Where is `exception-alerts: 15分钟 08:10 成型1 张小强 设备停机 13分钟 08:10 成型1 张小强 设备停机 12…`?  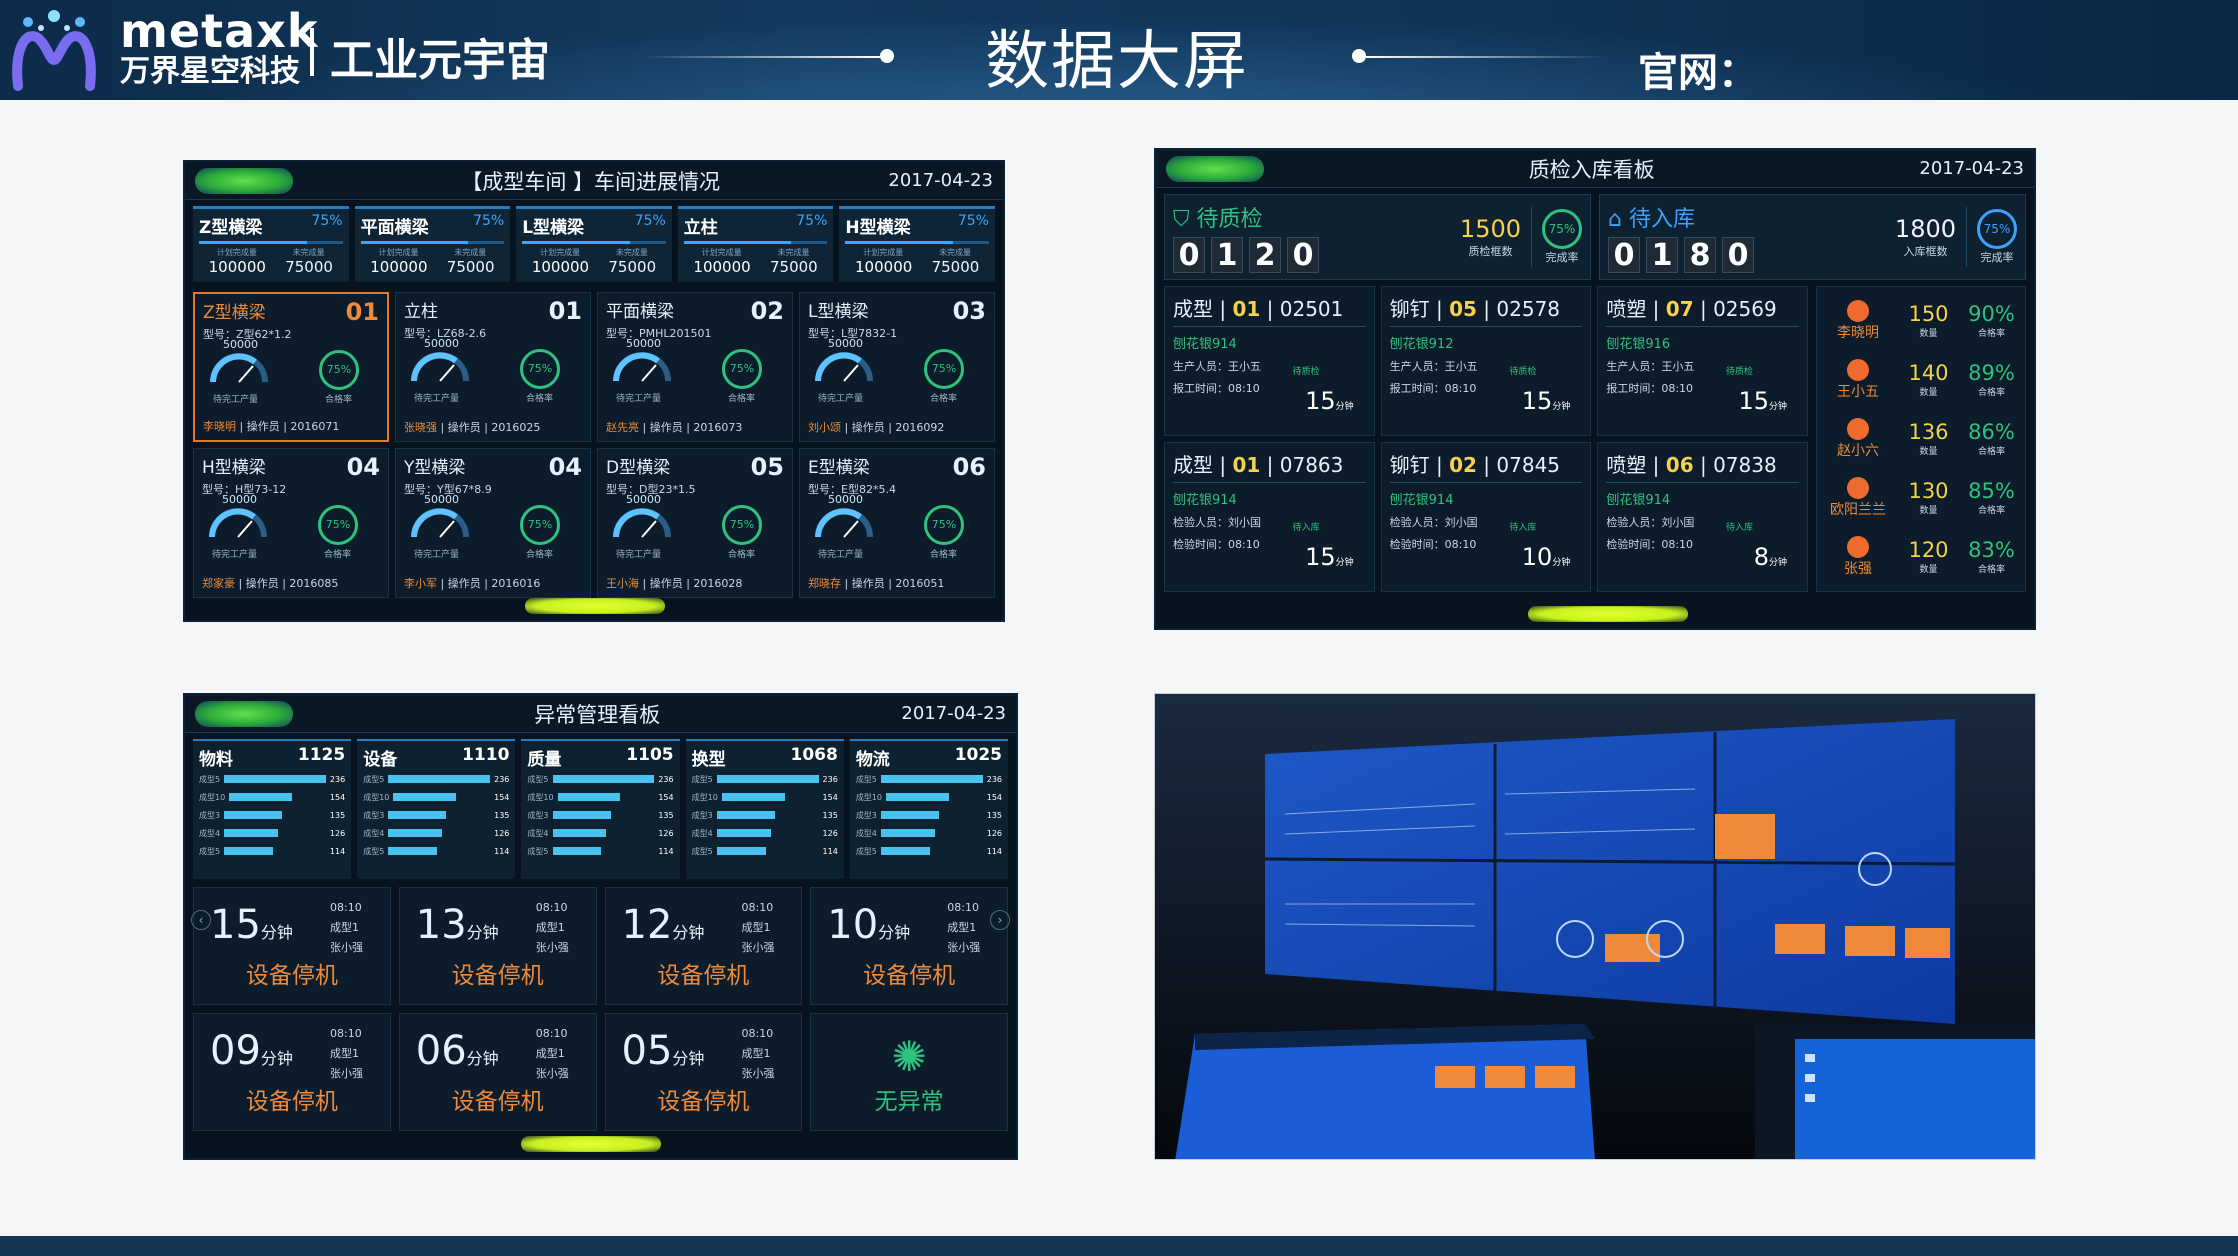 exception-alerts: 15分钟 08:10 成型1 张小强 设备停机 13分钟 08:10 成型1 张小强 设备停机 12… is located at coordinates (600, 1009).